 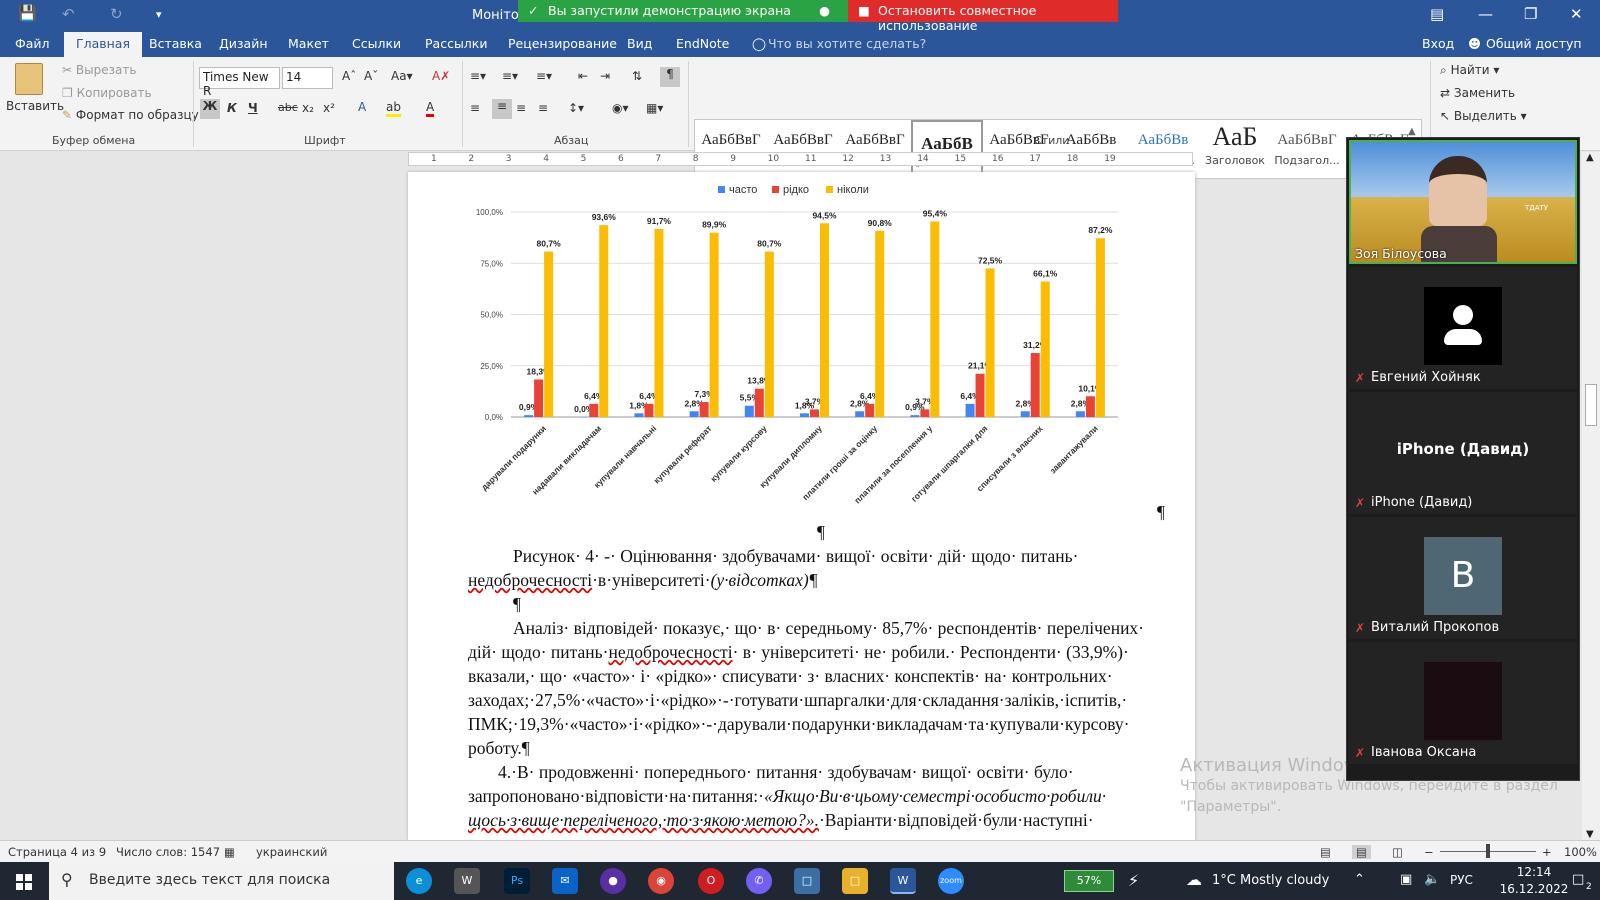 What do you see at coordinates (1437, 14) in the screenshot?
I see `ribbon-display-icon: ▤` at bounding box center [1437, 14].